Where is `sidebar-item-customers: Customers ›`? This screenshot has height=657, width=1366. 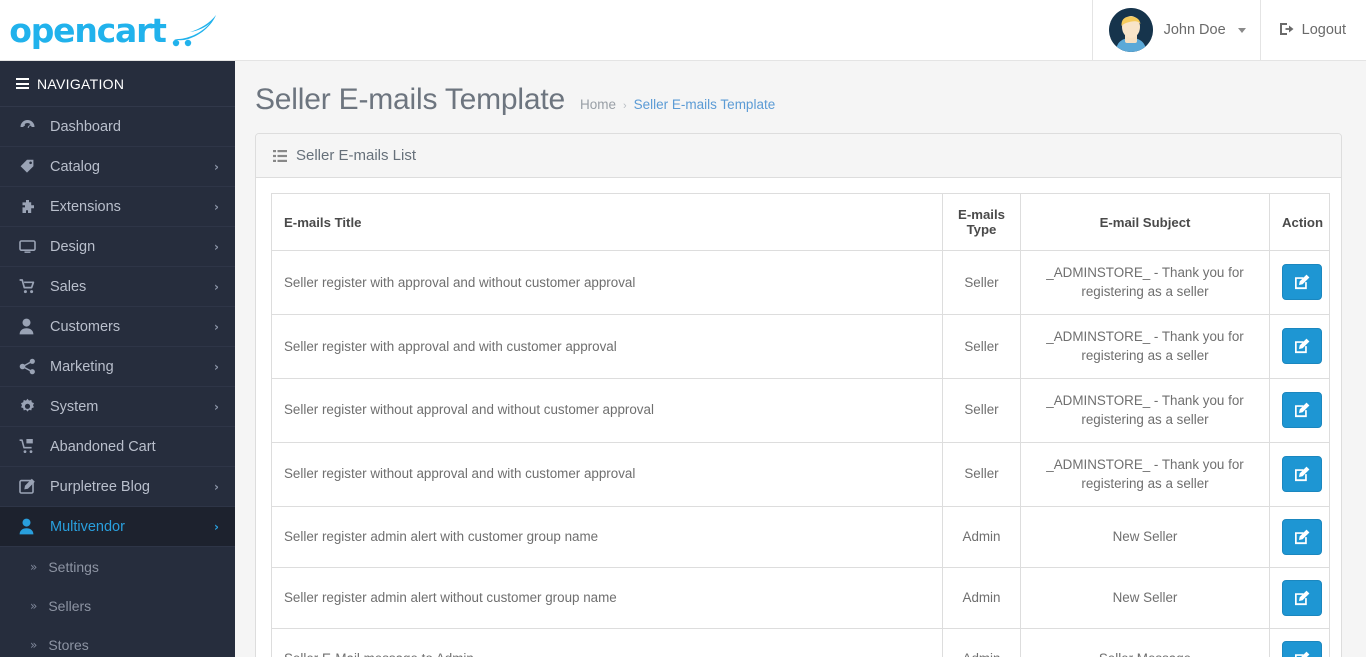 sidebar-item-customers: Customers › is located at coordinates (117, 327).